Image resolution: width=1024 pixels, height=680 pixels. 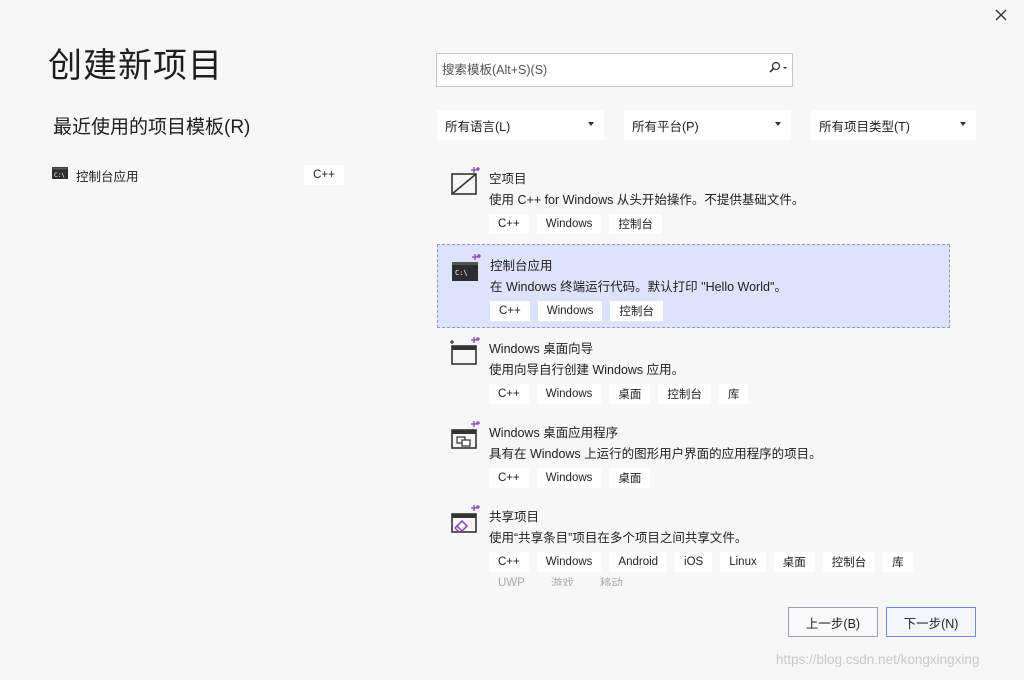 What do you see at coordinates (618, 538) in the screenshot?
I see `template-description: 使用“共享条目”项目在多个项目之间共享文件。` at bounding box center [618, 538].